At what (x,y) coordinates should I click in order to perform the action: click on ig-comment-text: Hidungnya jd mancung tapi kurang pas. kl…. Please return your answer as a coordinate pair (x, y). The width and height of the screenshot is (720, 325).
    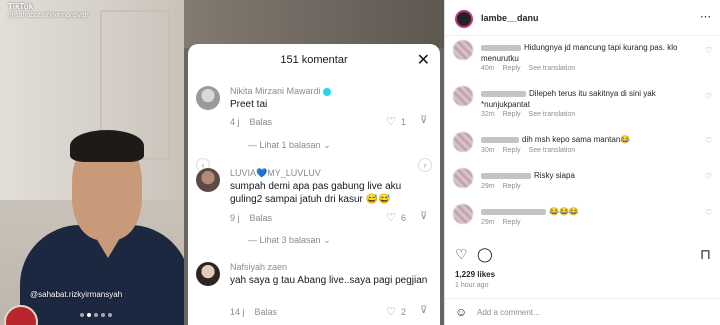
    Looking at the image, I should click on (579, 53).